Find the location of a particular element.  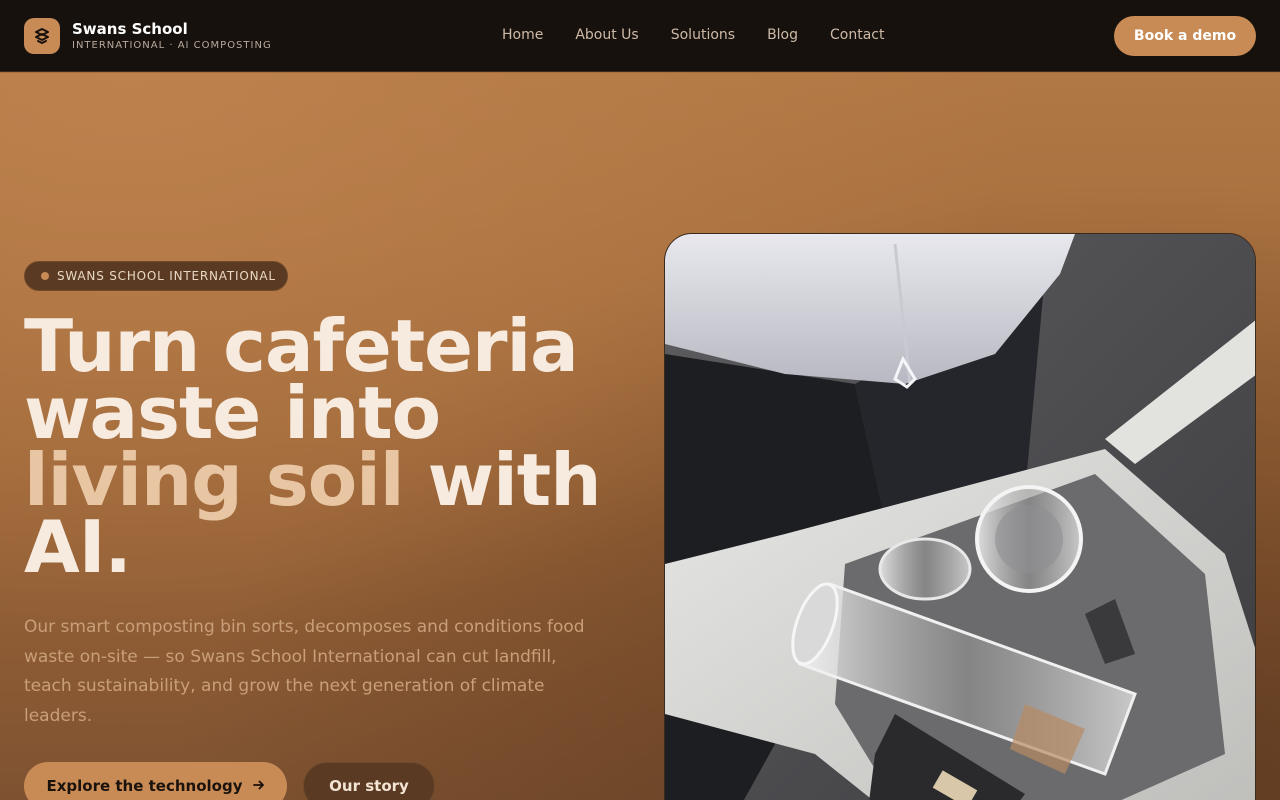

nav-home: Home is located at coordinates (522, 35).